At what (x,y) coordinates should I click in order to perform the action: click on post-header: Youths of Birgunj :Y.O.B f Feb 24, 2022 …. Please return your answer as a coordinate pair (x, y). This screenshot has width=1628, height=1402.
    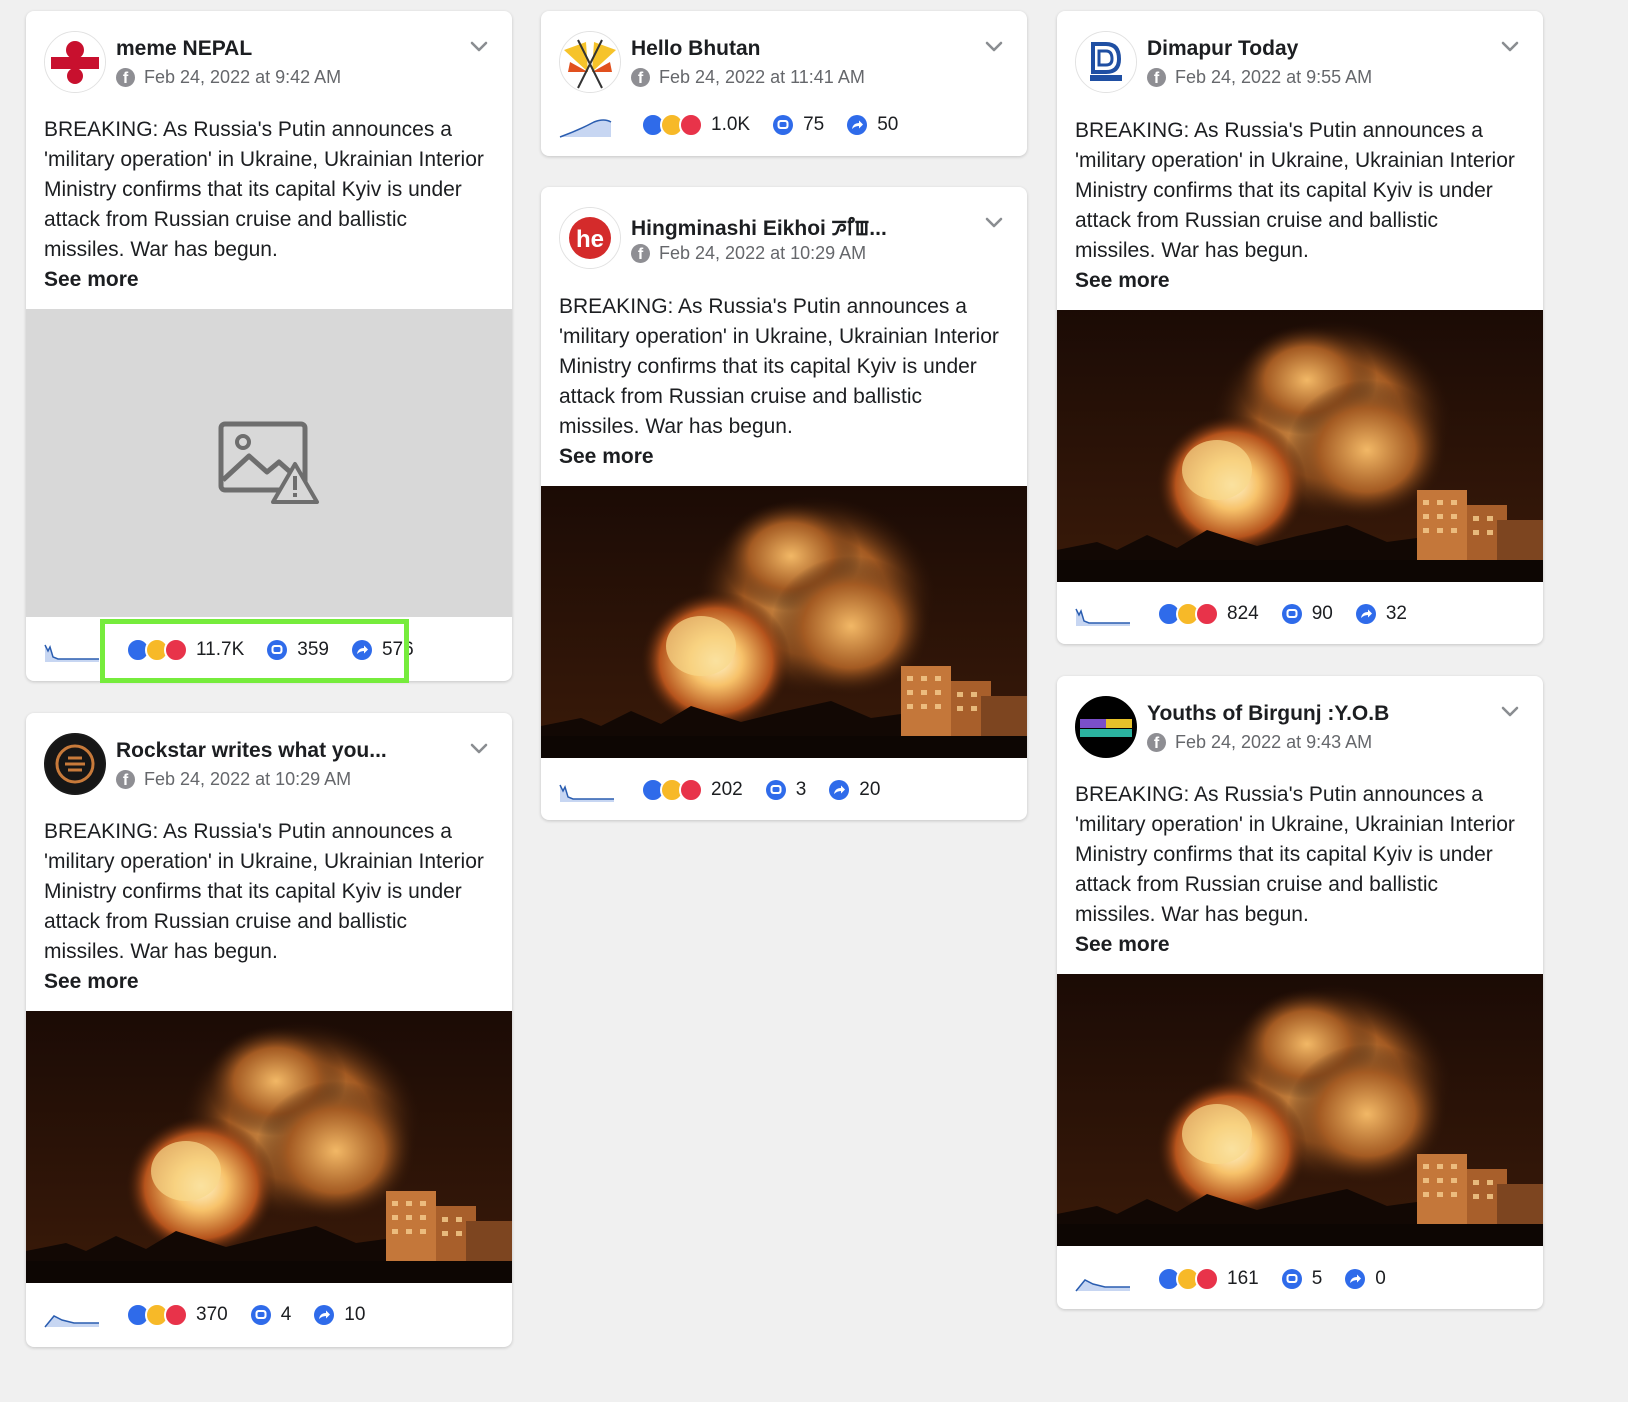
    Looking at the image, I should click on (1300, 728).